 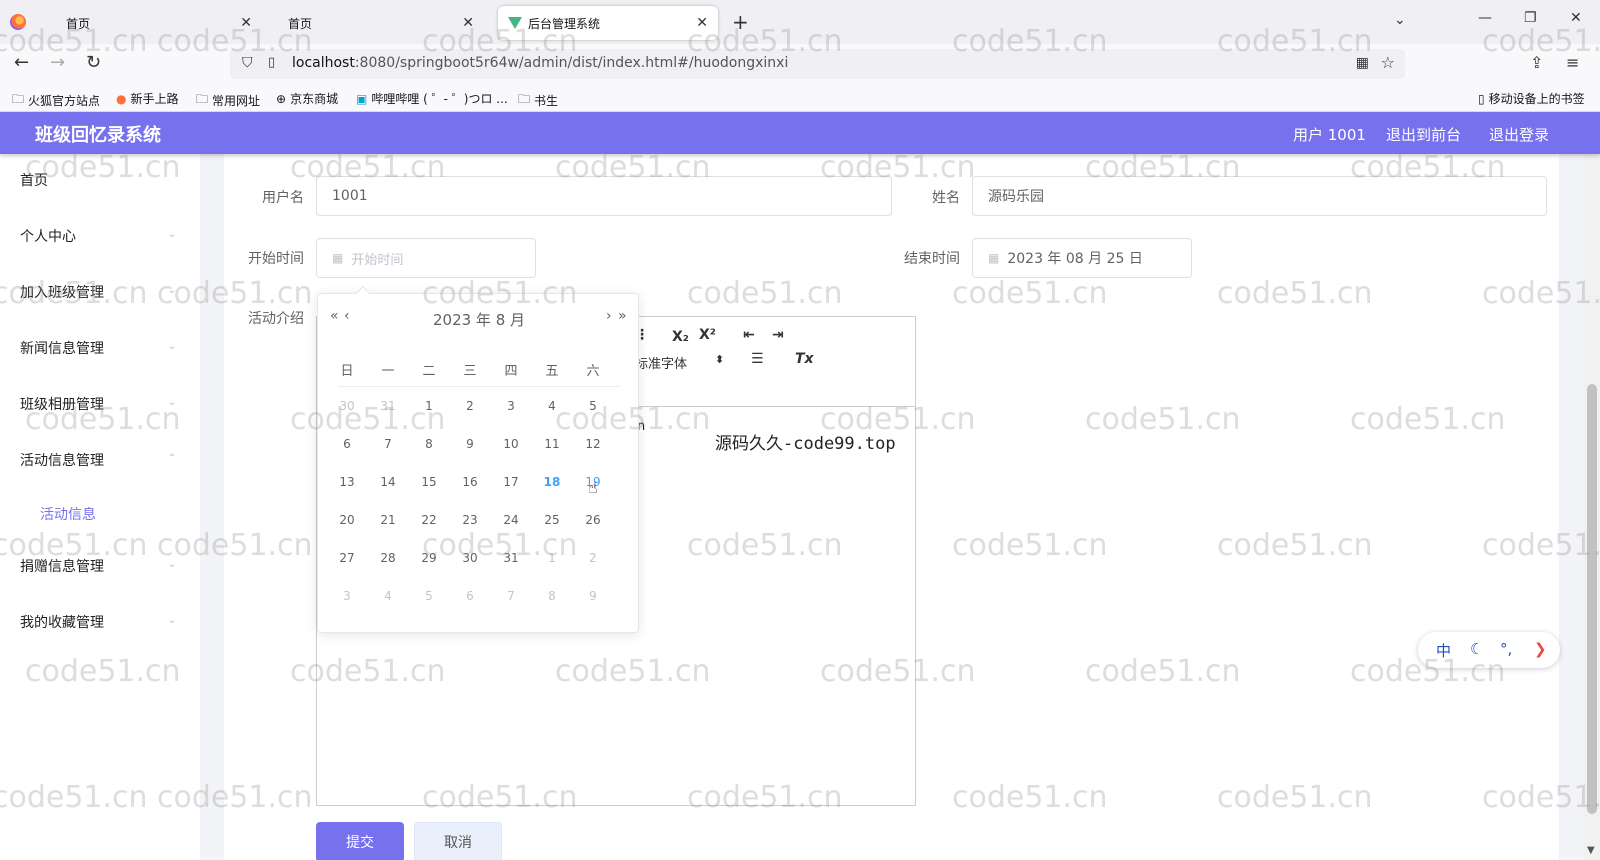 I want to click on scroll-down-icon: ▼, so click(x=1591, y=850).